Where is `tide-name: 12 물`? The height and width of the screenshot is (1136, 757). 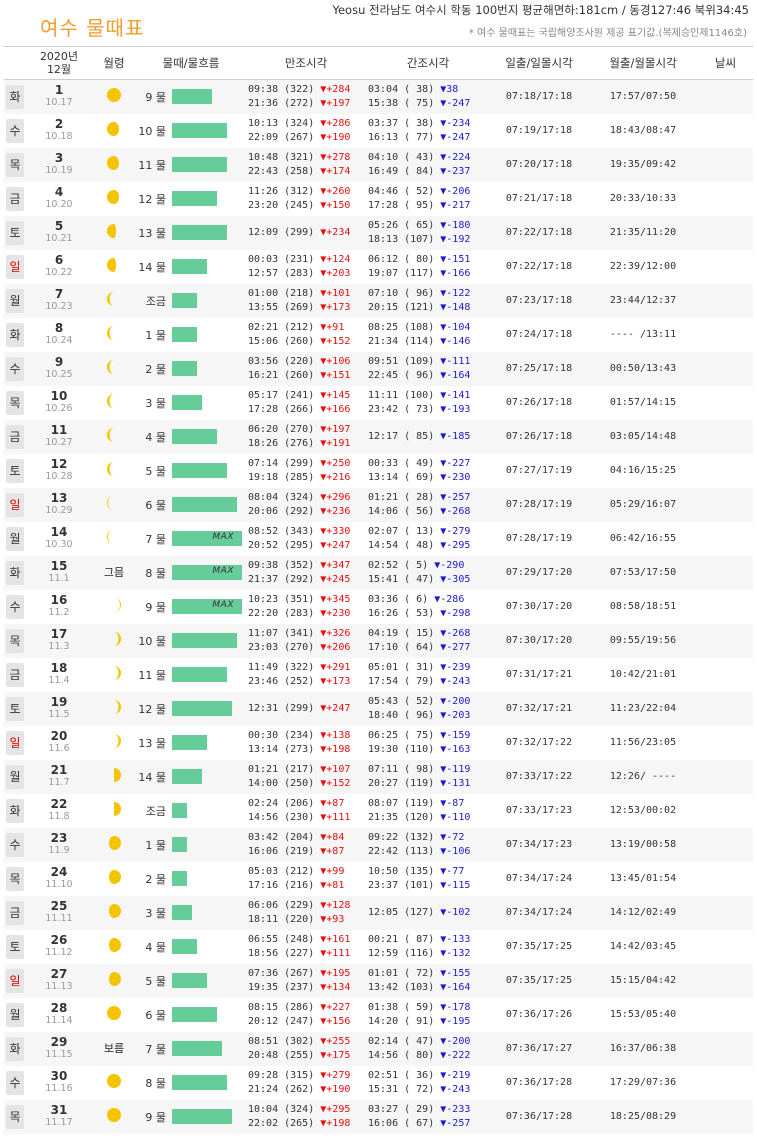 tide-name: 12 물 is located at coordinates (152, 199).